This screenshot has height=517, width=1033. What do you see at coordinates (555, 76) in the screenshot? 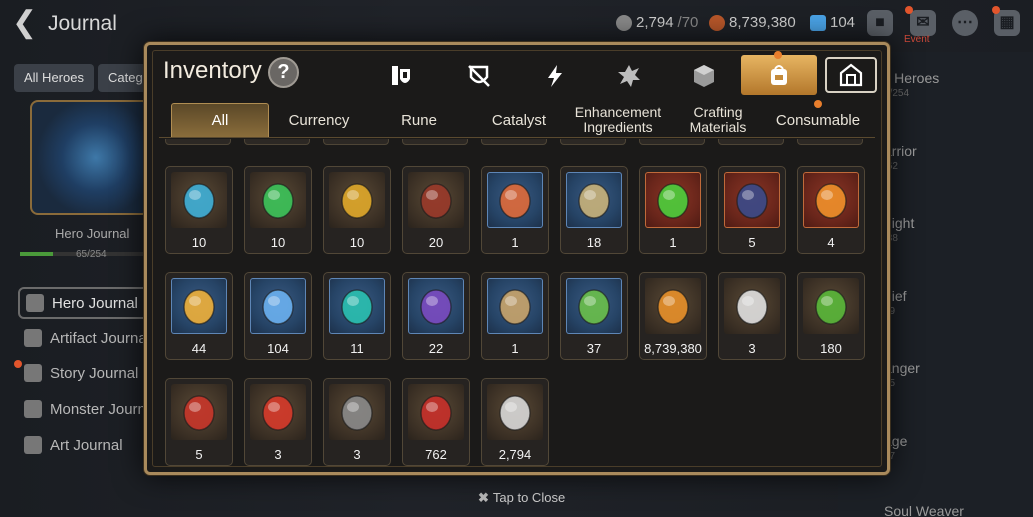
I see `tab-catalyst` at bounding box center [555, 76].